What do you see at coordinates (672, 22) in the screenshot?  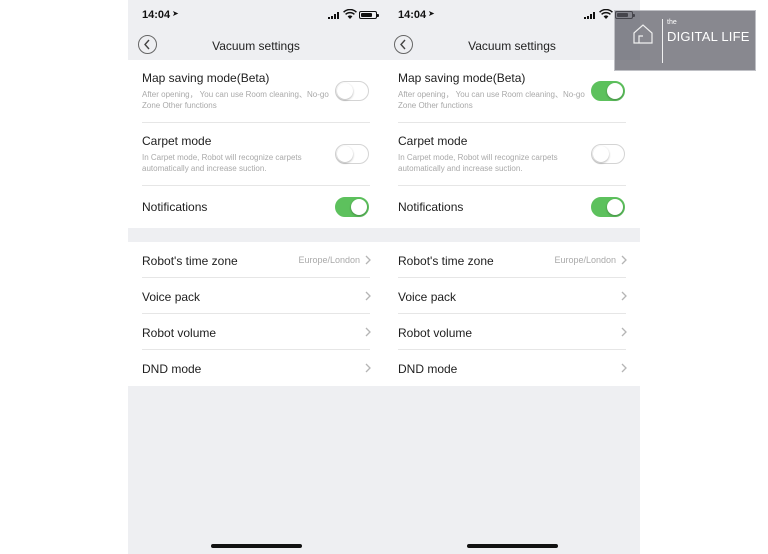 I see `watermark-prefix: the` at bounding box center [672, 22].